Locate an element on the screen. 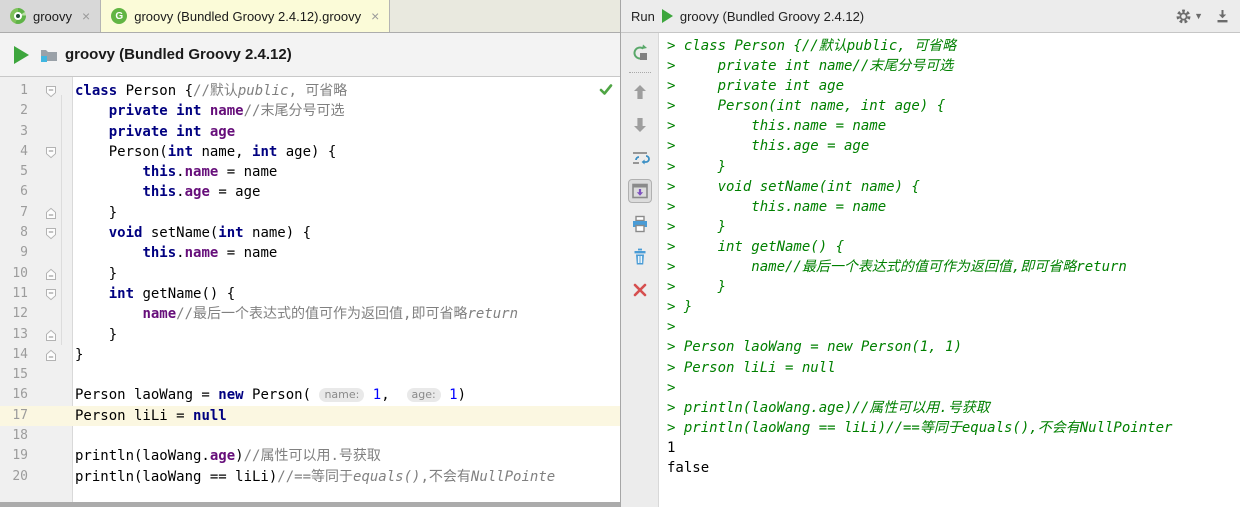 This screenshot has height=507, width=1240. line-number: 6 is located at coordinates (14, 192).